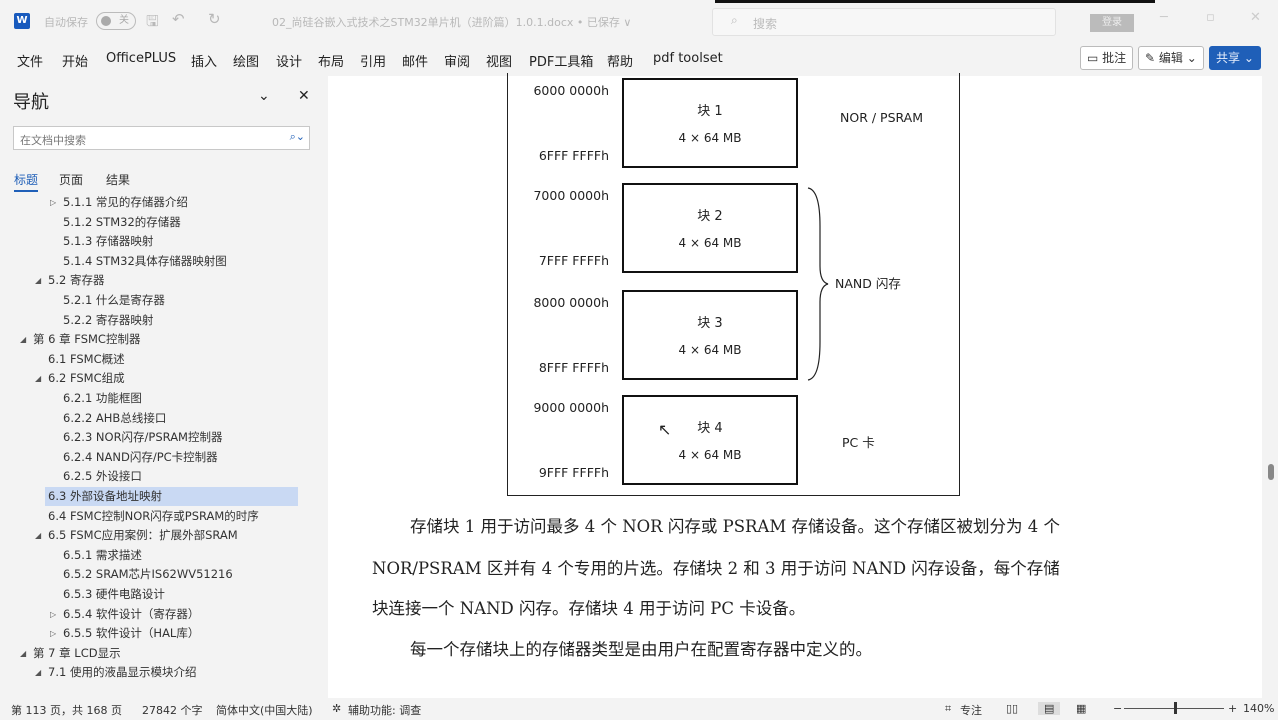  I want to click on start-address: 9000 0000h, so click(571, 407).